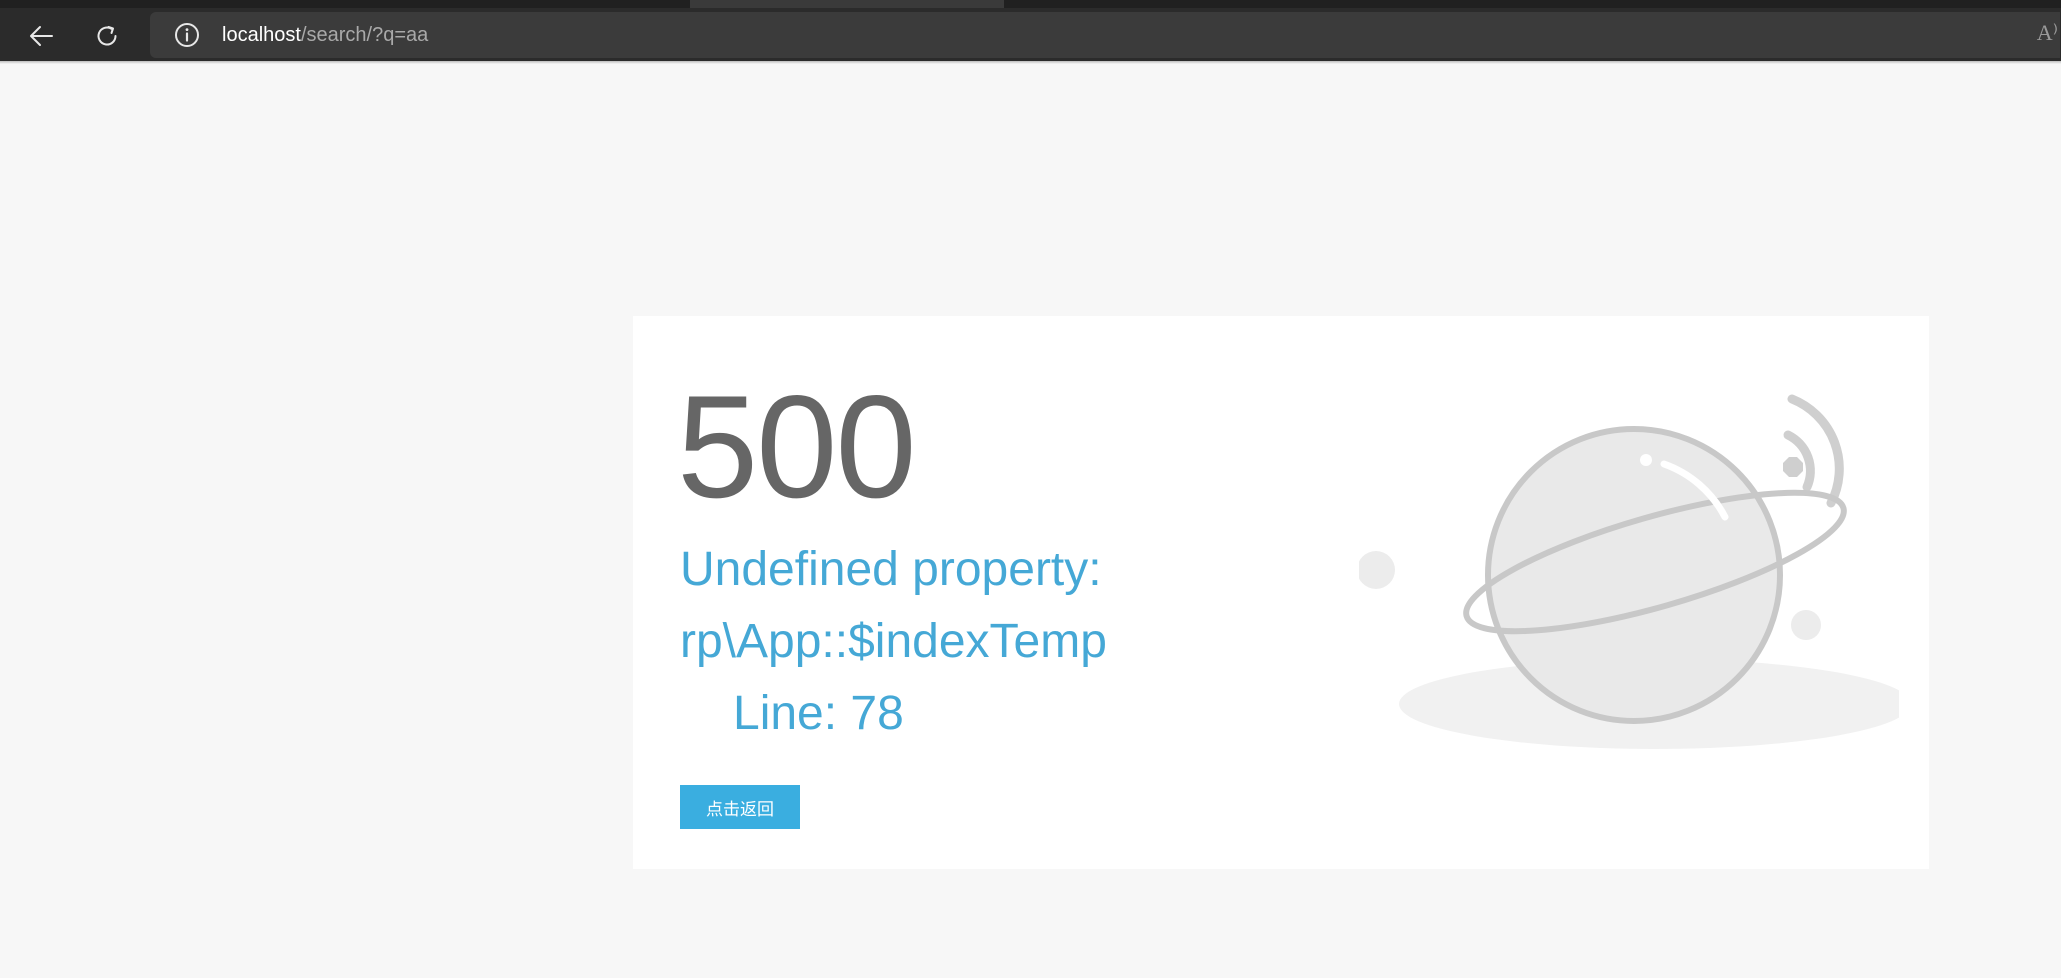 This screenshot has width=2061, height=978. What do you see at coordinates (364, 35) in the screenshot?
I see `url-path: /search/?q=aa` at bounding box center [364, 35].